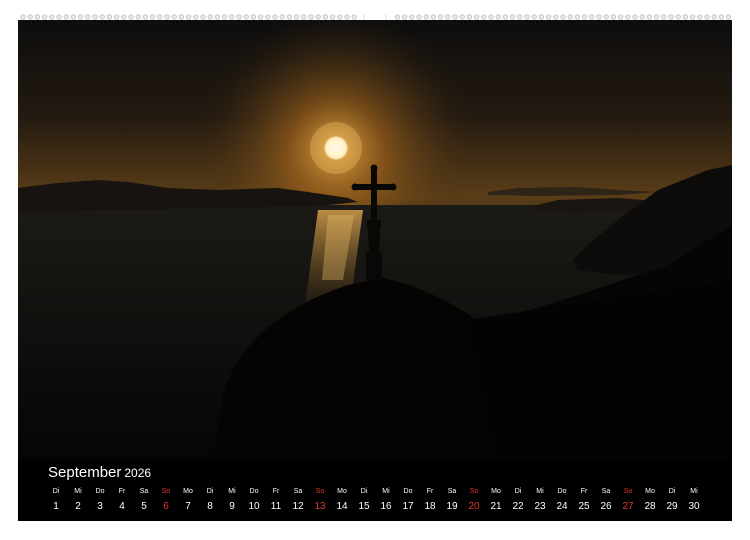 Image resolution: width=750 pixels, height=540 pixels. I want to click on month-title: September 2026, so click(99, 472).